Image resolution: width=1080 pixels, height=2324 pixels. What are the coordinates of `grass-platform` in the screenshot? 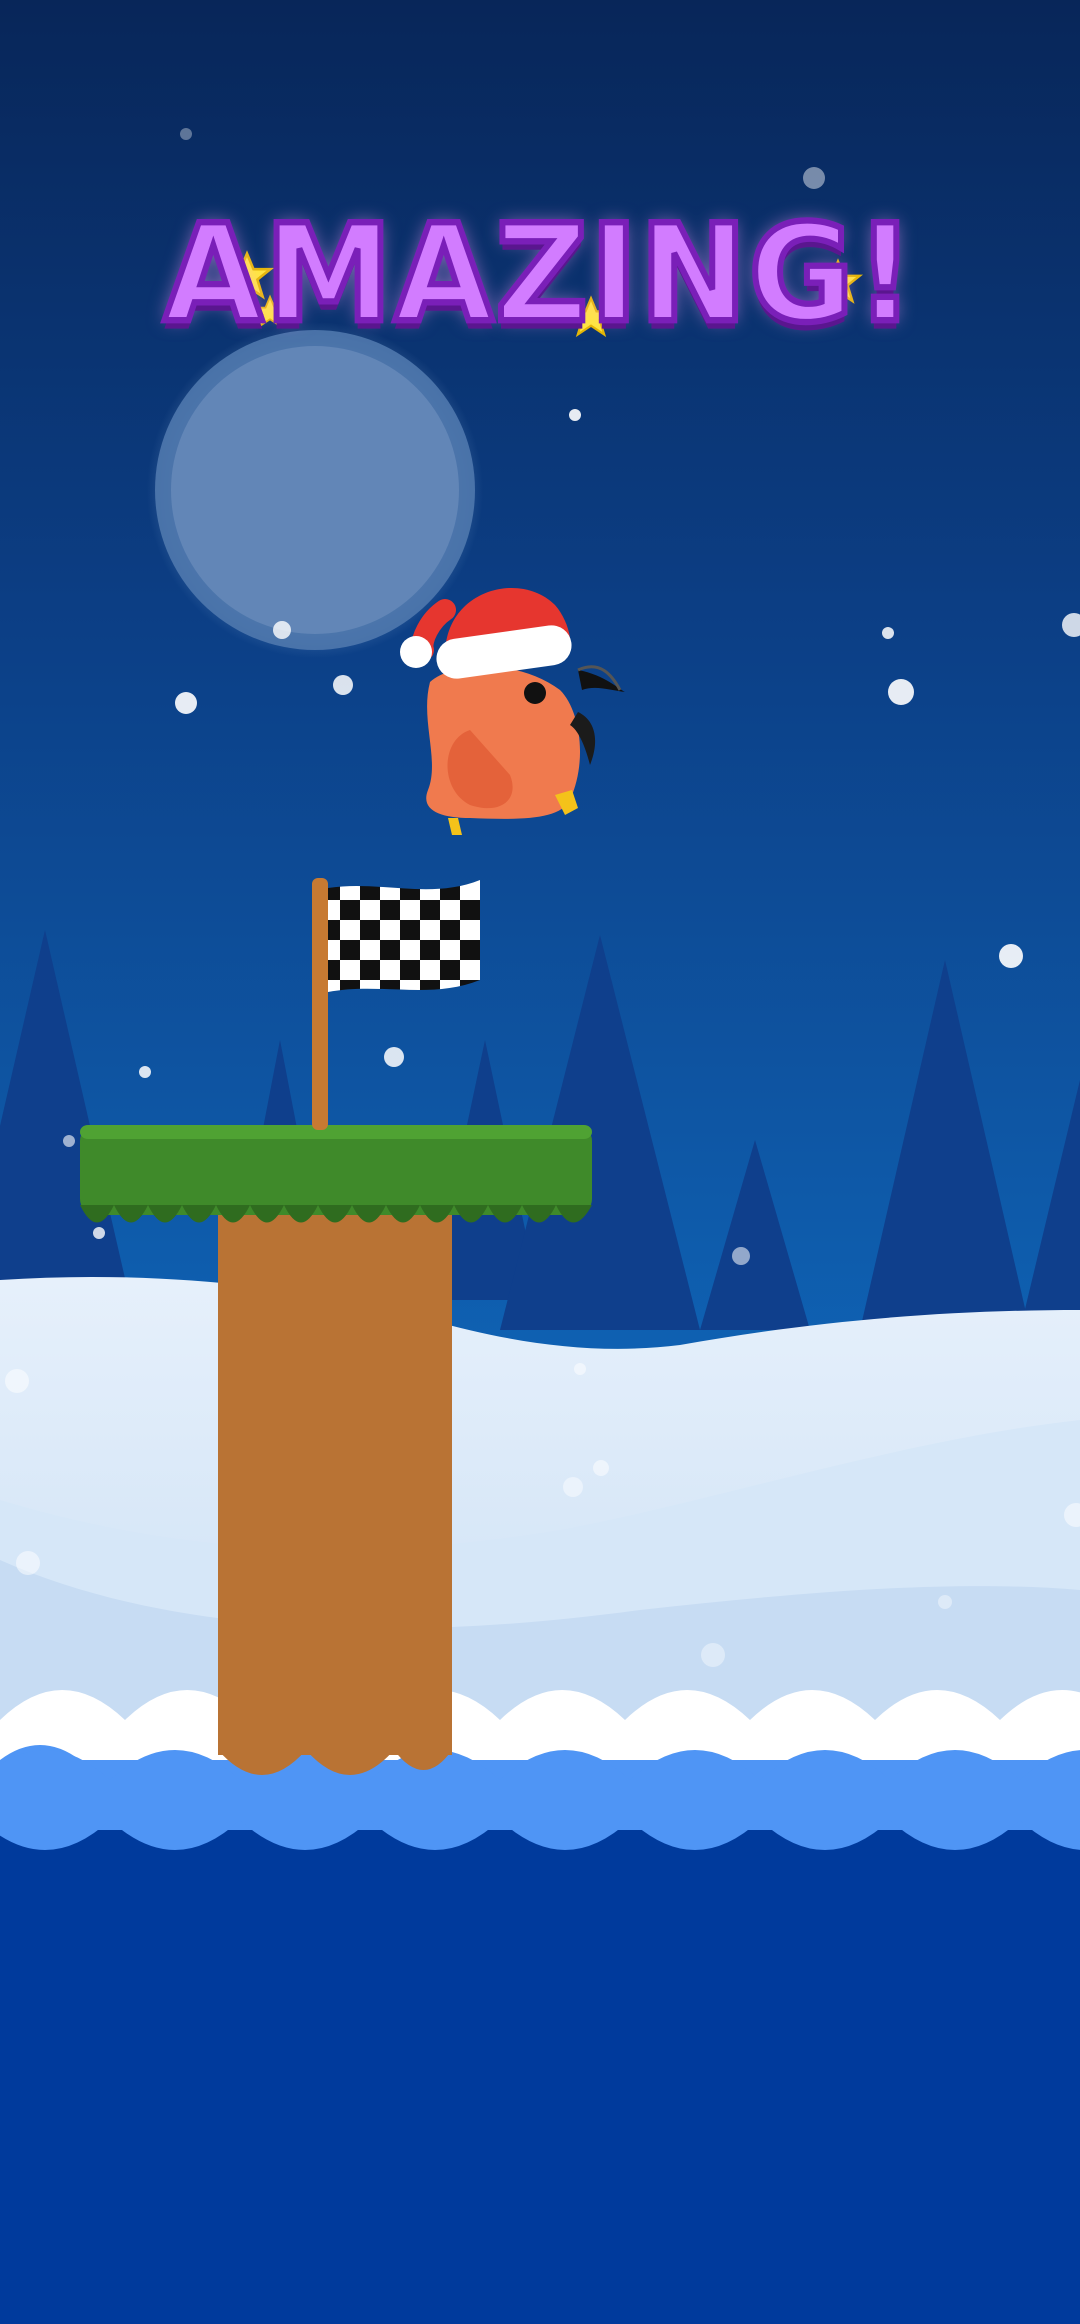 It's located at (336, 1174).